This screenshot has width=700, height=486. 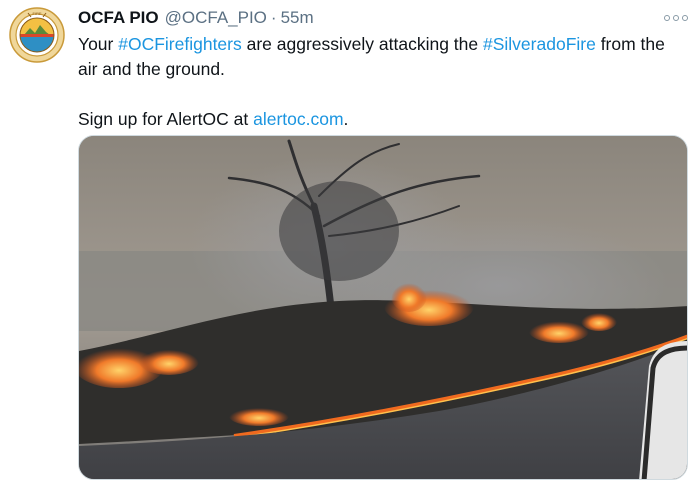 I want to click on hashtag-silveradofire: #SilveradoFire, so click(x=539, y=44).